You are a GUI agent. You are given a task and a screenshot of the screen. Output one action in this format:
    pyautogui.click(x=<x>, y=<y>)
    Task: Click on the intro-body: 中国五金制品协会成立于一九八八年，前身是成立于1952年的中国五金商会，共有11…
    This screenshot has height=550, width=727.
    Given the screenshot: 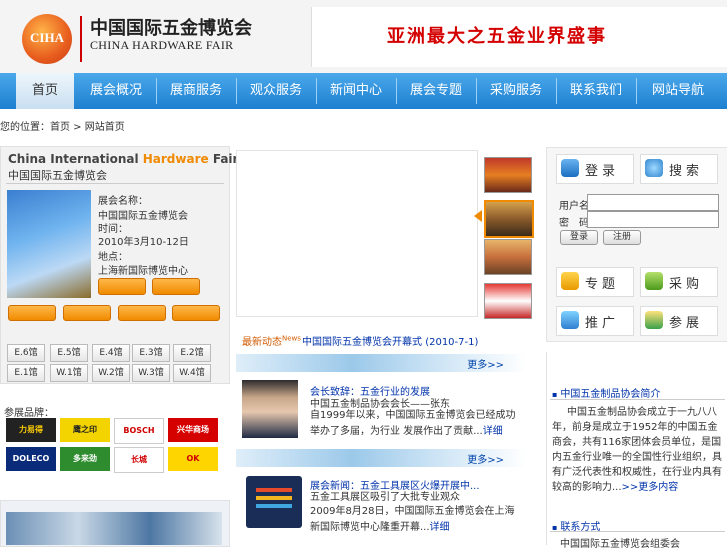 What is the action you would take?
    pyautogui.click(x=637, y=450)
    